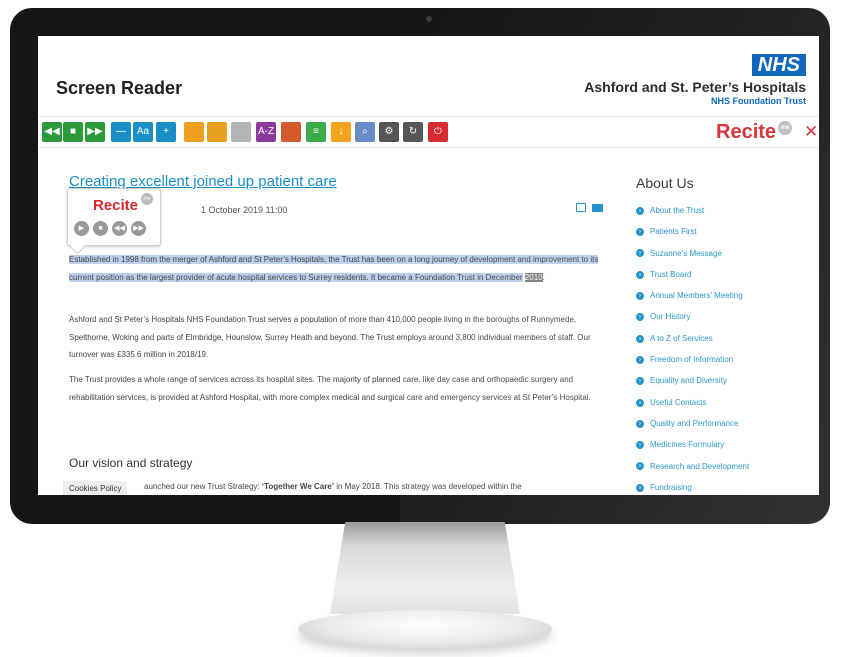 Image resolution: width=841 pixels, height=657 pixels. What do you see at coordinates (438, 132) in the screenshot?
I see `exit-icon: ⏻` at bounding box center [438, 132].